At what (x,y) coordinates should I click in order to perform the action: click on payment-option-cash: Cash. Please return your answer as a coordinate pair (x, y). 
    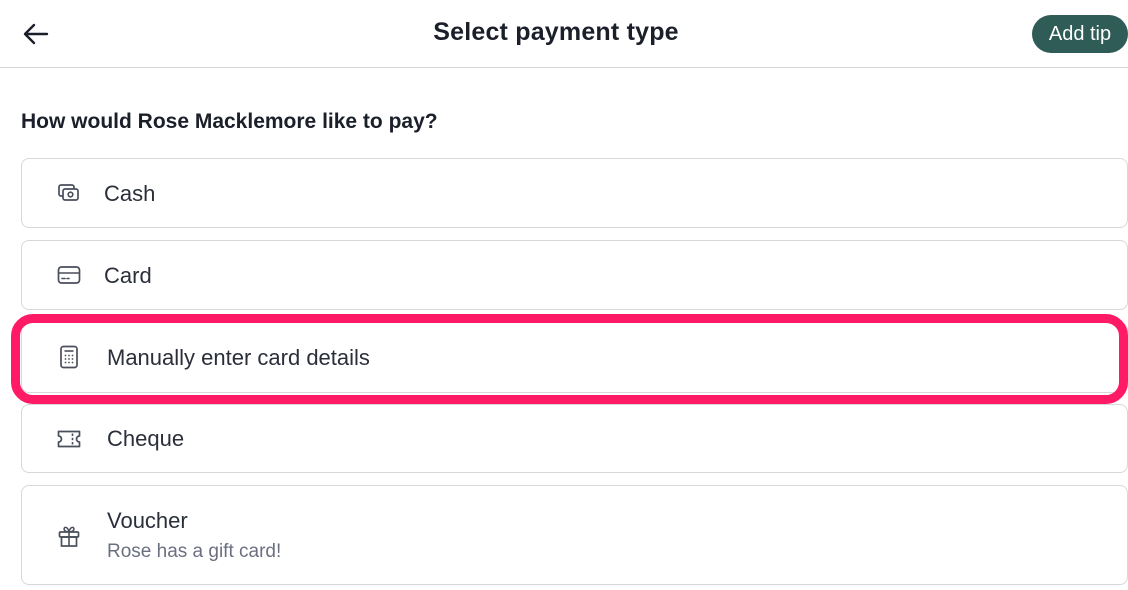
    Looking at the image, I should click on (574, 193).